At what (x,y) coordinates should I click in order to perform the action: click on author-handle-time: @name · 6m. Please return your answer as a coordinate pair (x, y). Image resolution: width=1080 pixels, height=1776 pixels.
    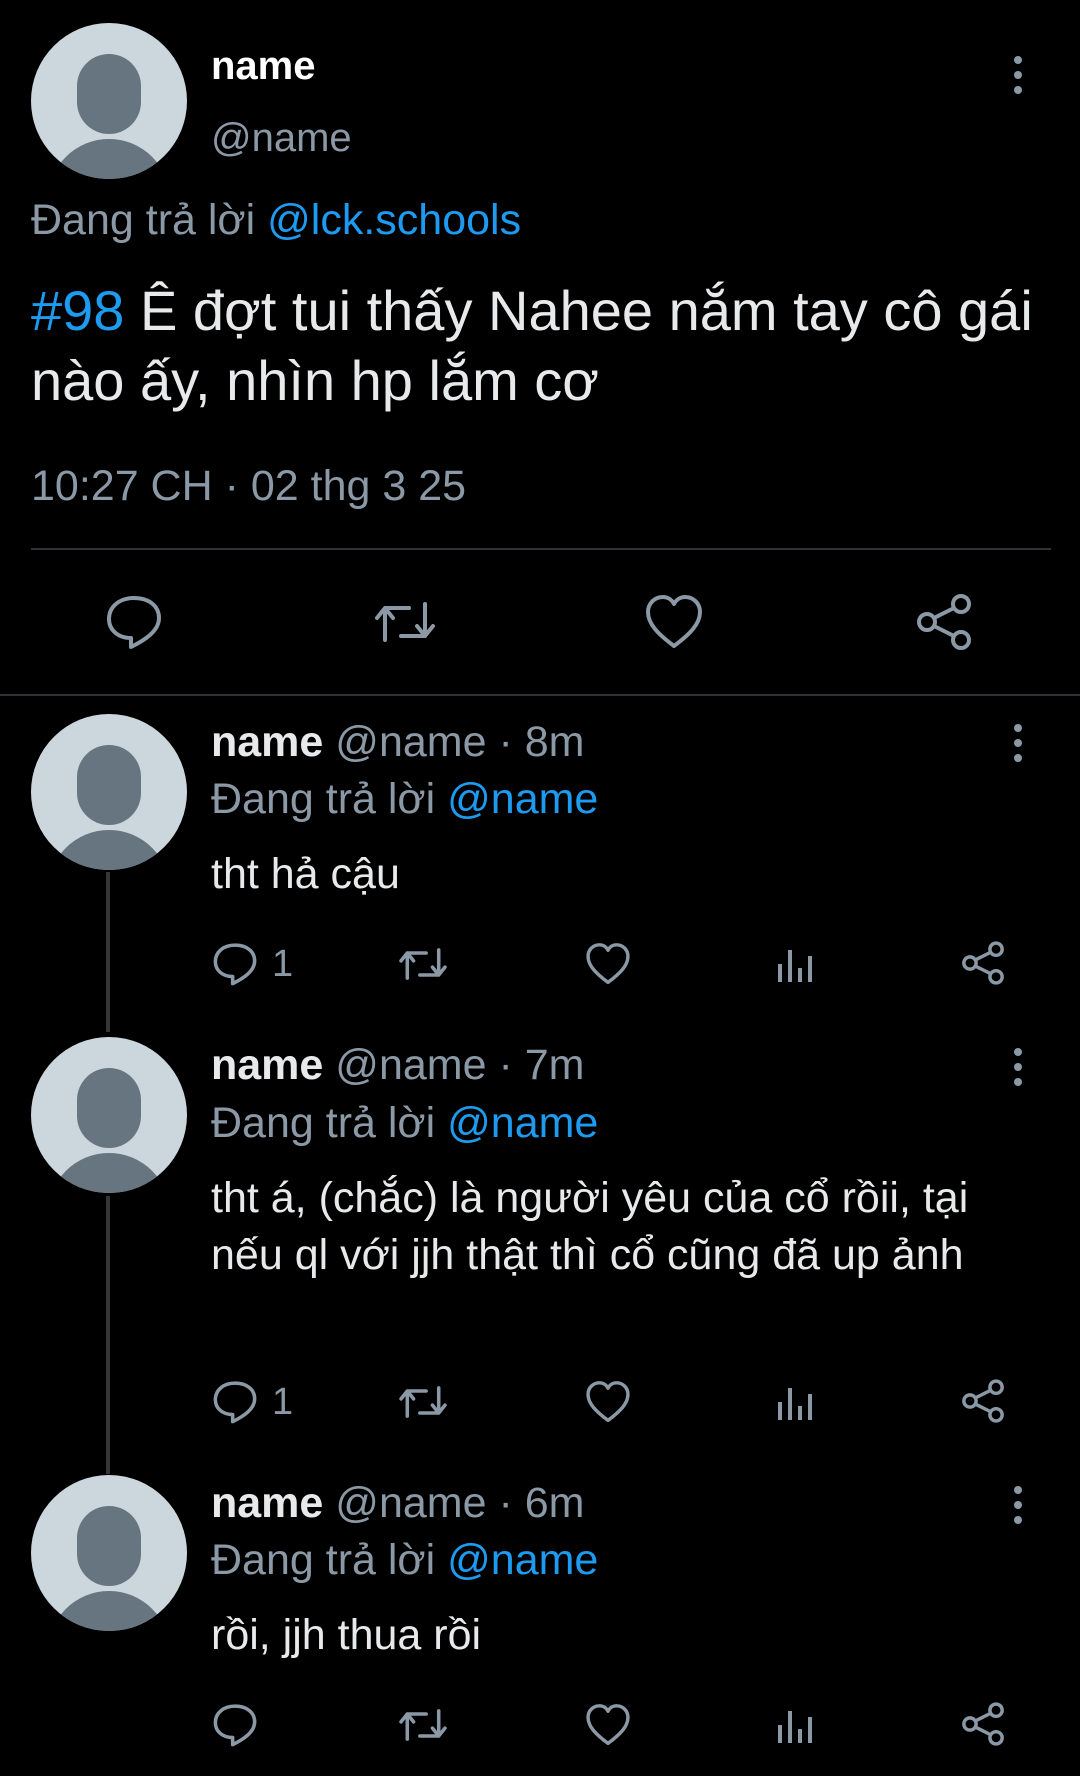
    Looking at the image, I should click on (460, 1503).